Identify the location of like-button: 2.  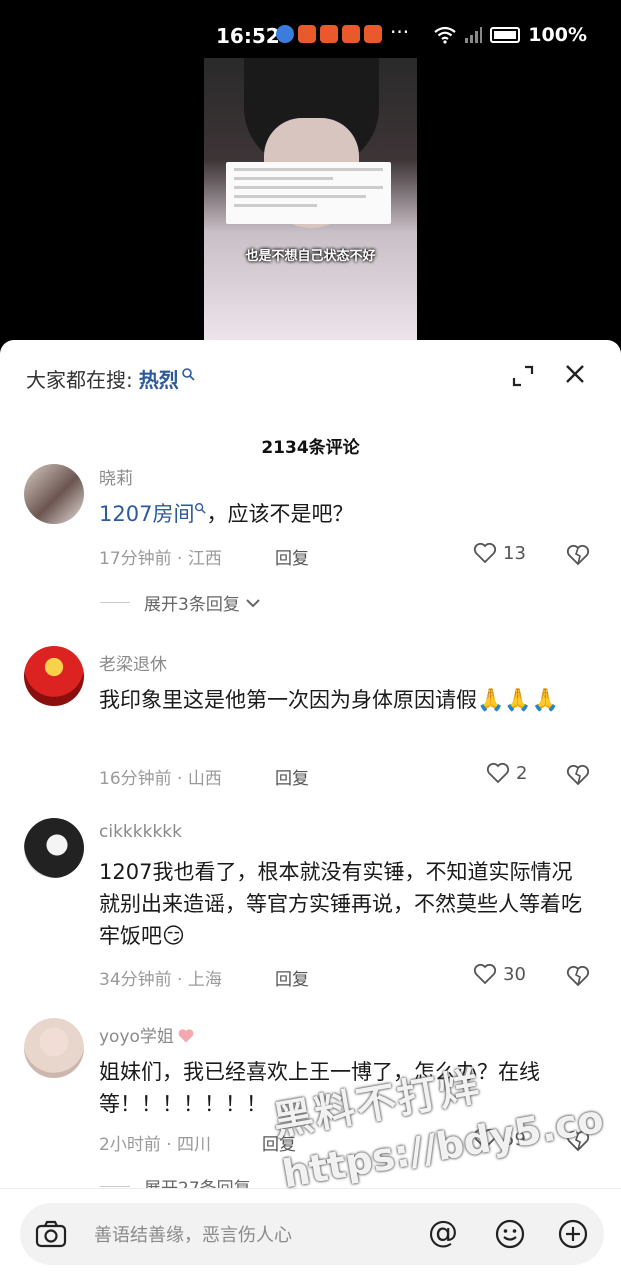
(506, 773).